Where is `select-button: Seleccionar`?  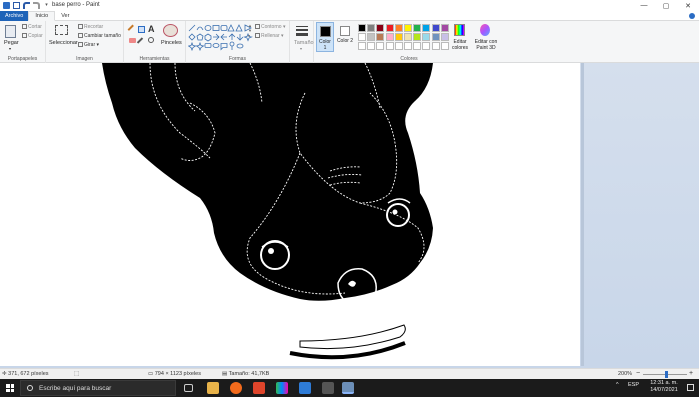 select-button: Seleccionar is located at coordinates (63, 43).